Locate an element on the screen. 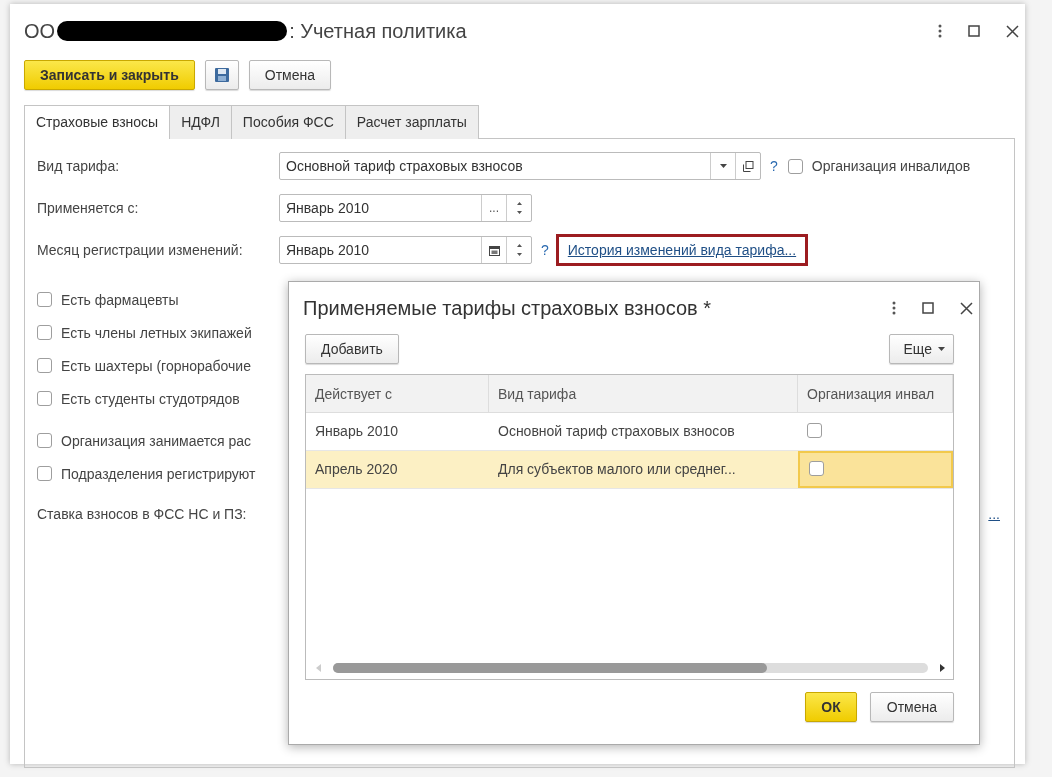 The image size is (1052, 777). column-header: Организация инвал is located at coordinates (875, 394).